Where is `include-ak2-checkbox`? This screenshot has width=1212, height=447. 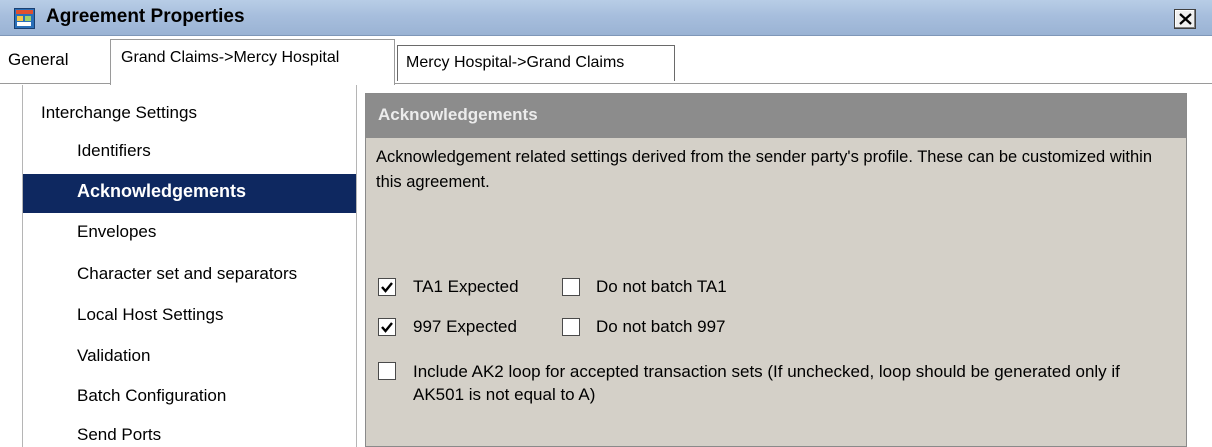 include-ak2-checkbox is located at coordinates (387, 371).